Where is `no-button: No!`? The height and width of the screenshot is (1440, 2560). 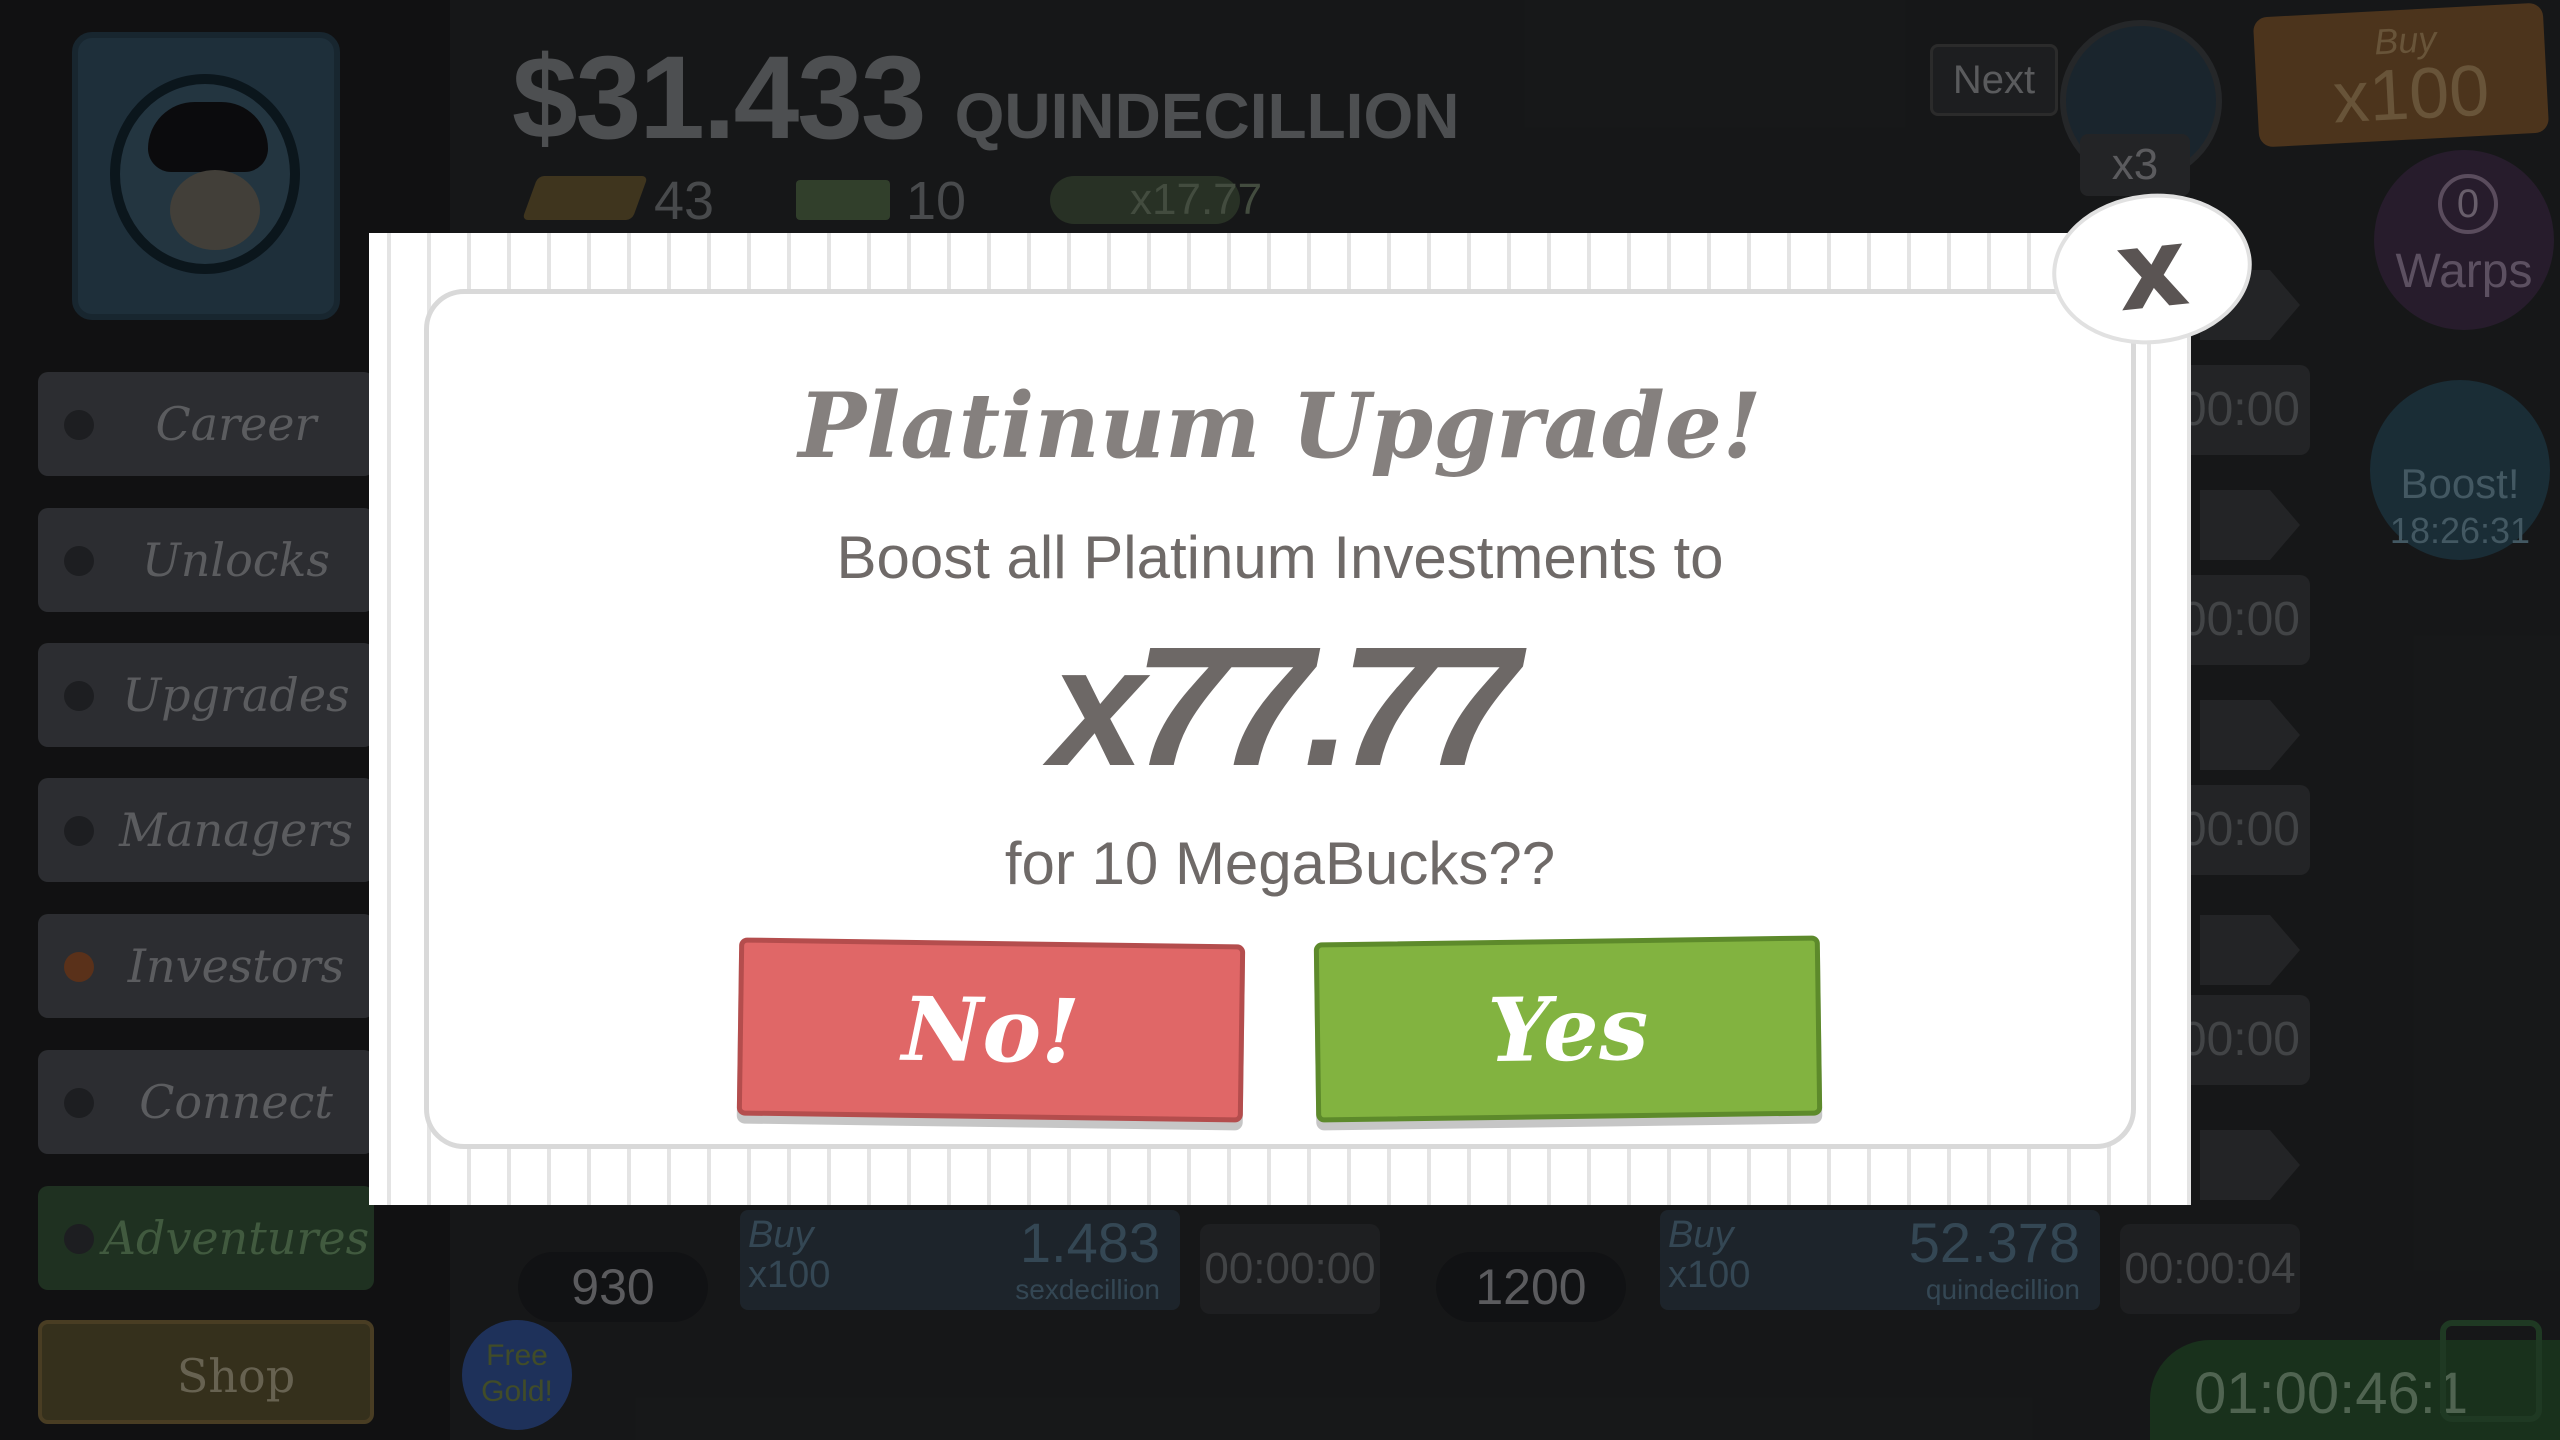 no-button: No! is located at coordinates (991, 1030).